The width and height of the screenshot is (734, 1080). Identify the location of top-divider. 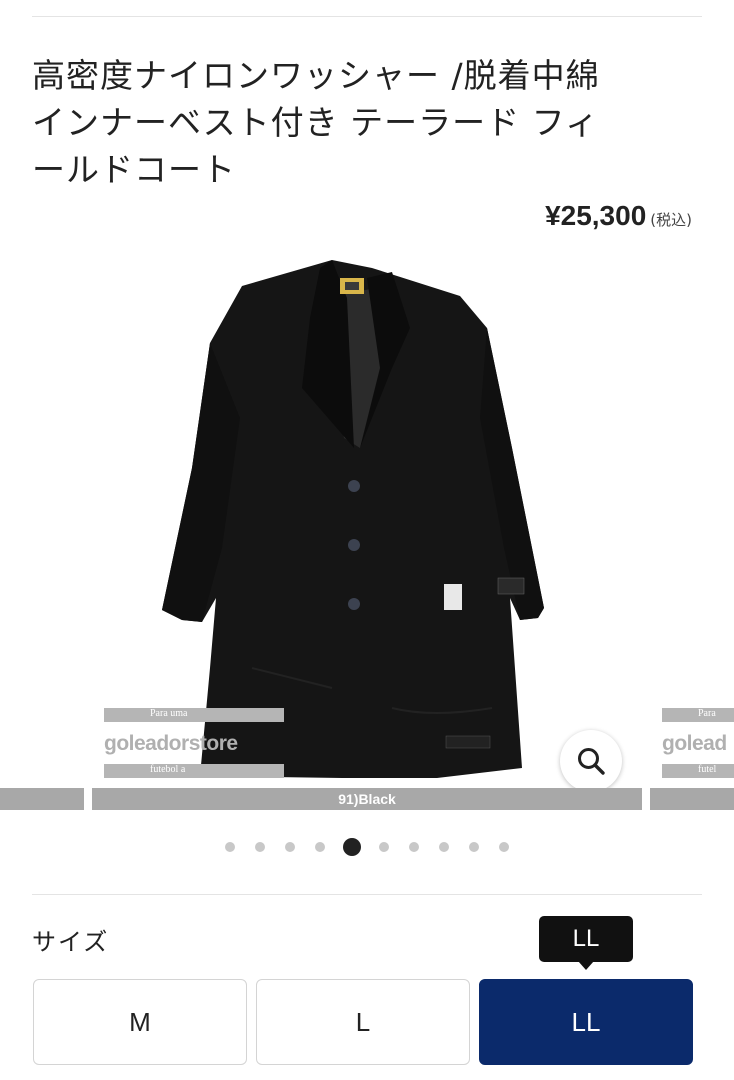
(367, 16).